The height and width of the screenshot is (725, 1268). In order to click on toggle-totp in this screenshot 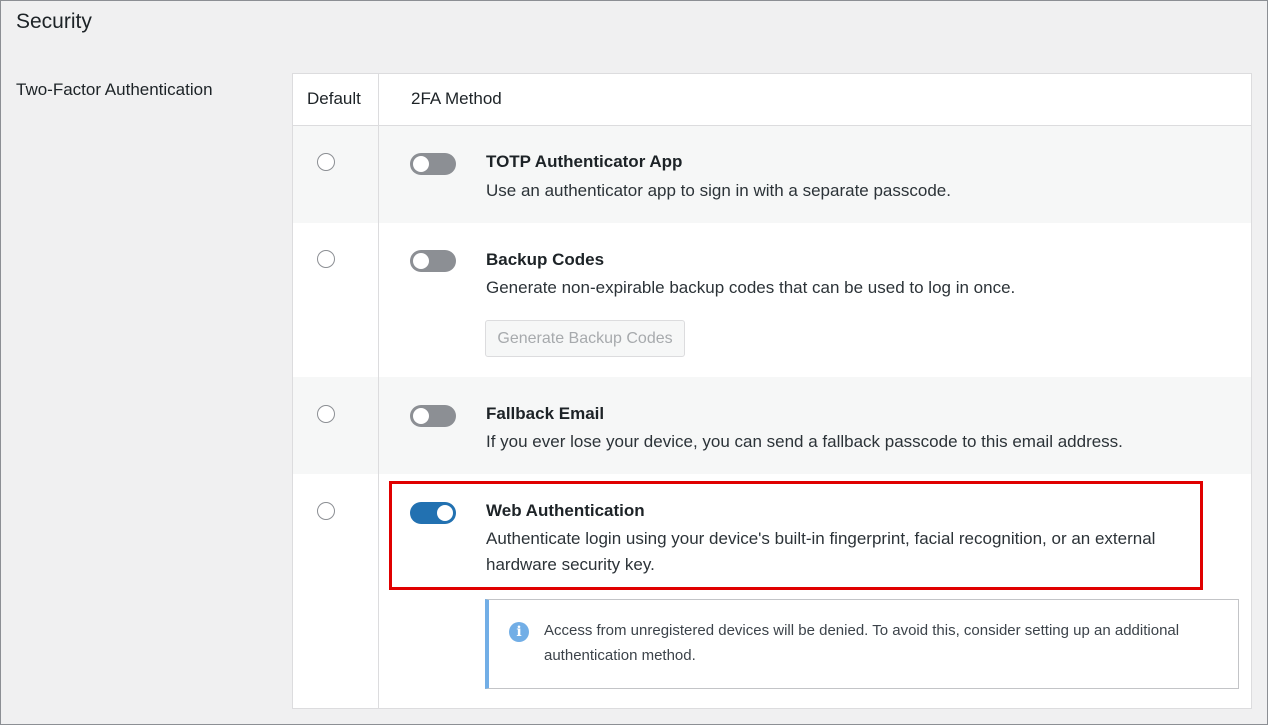, I will do `click(433, 164)`.